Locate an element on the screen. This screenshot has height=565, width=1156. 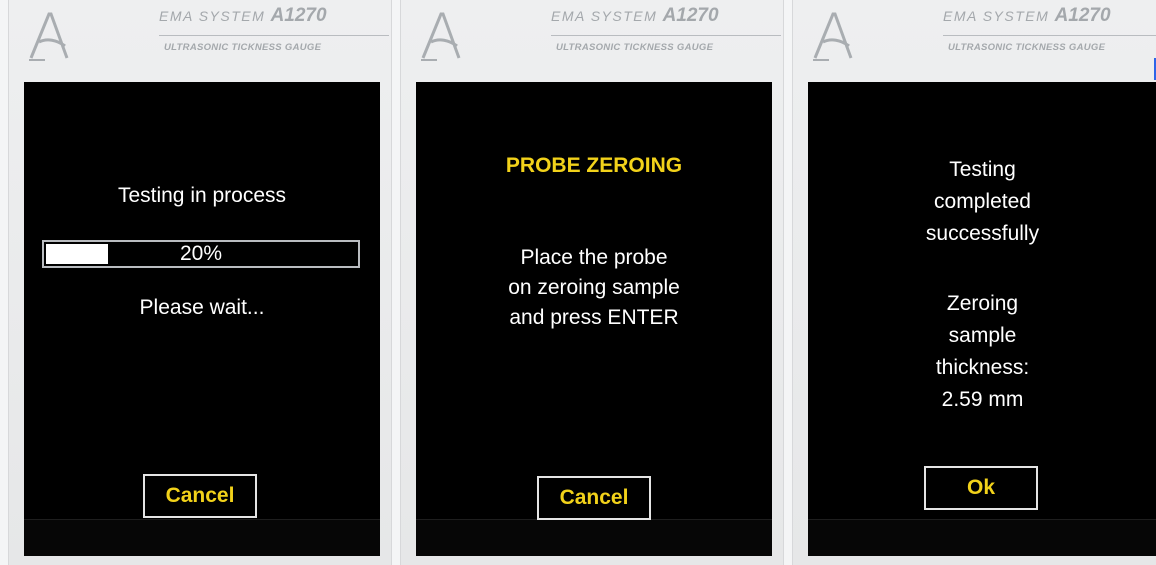
instruction-line-3: and press ENTER is located at coordinates (594, 317).